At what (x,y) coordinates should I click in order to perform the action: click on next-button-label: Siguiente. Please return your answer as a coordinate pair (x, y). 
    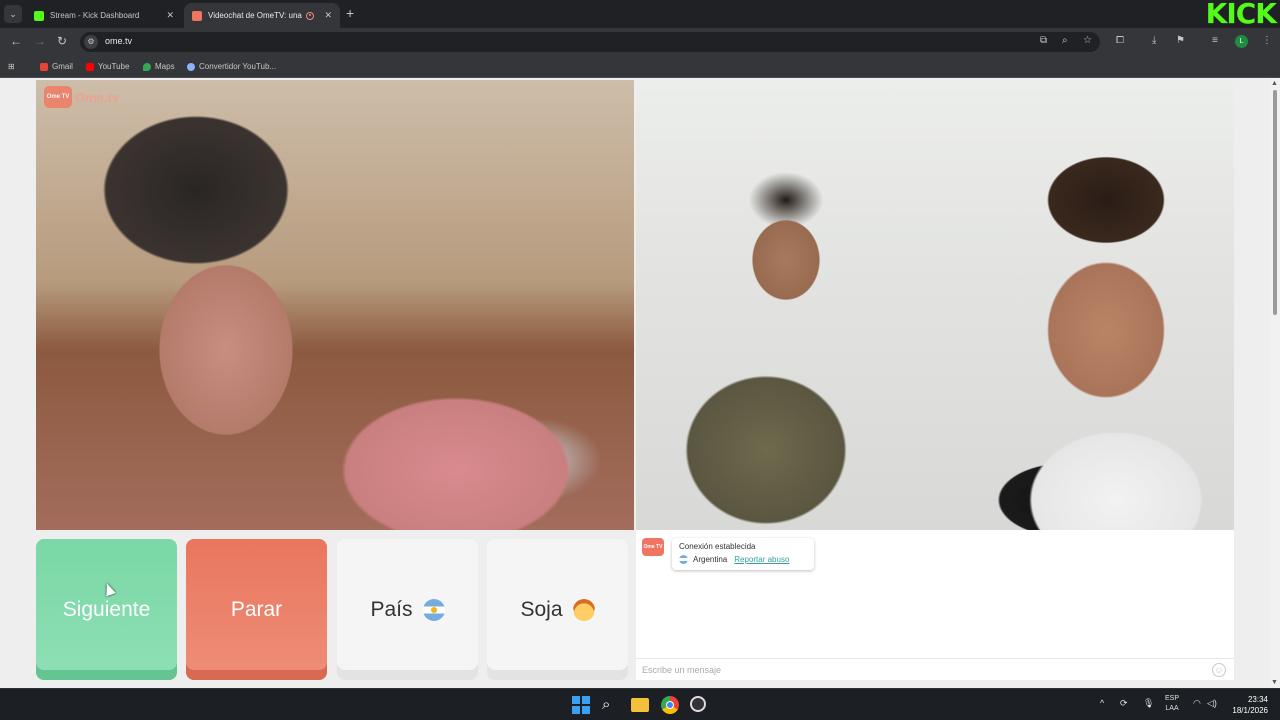
    Looking at the image, I should click on (106, 609).